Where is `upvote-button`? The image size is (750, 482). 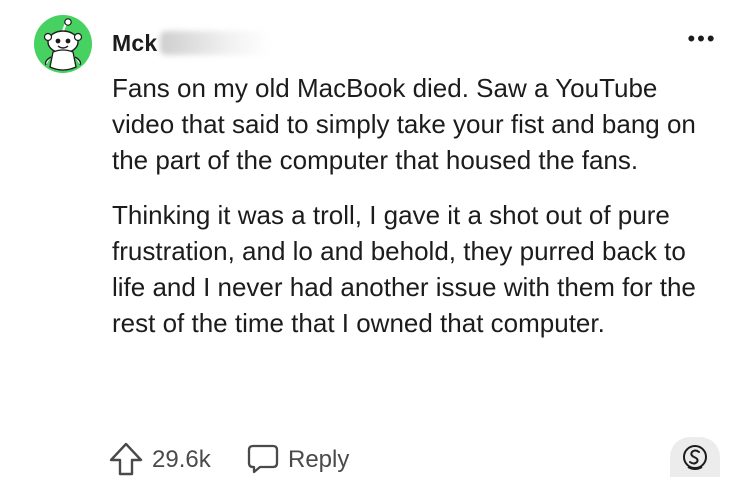
upvote-button is located at coordinates (126, 459).